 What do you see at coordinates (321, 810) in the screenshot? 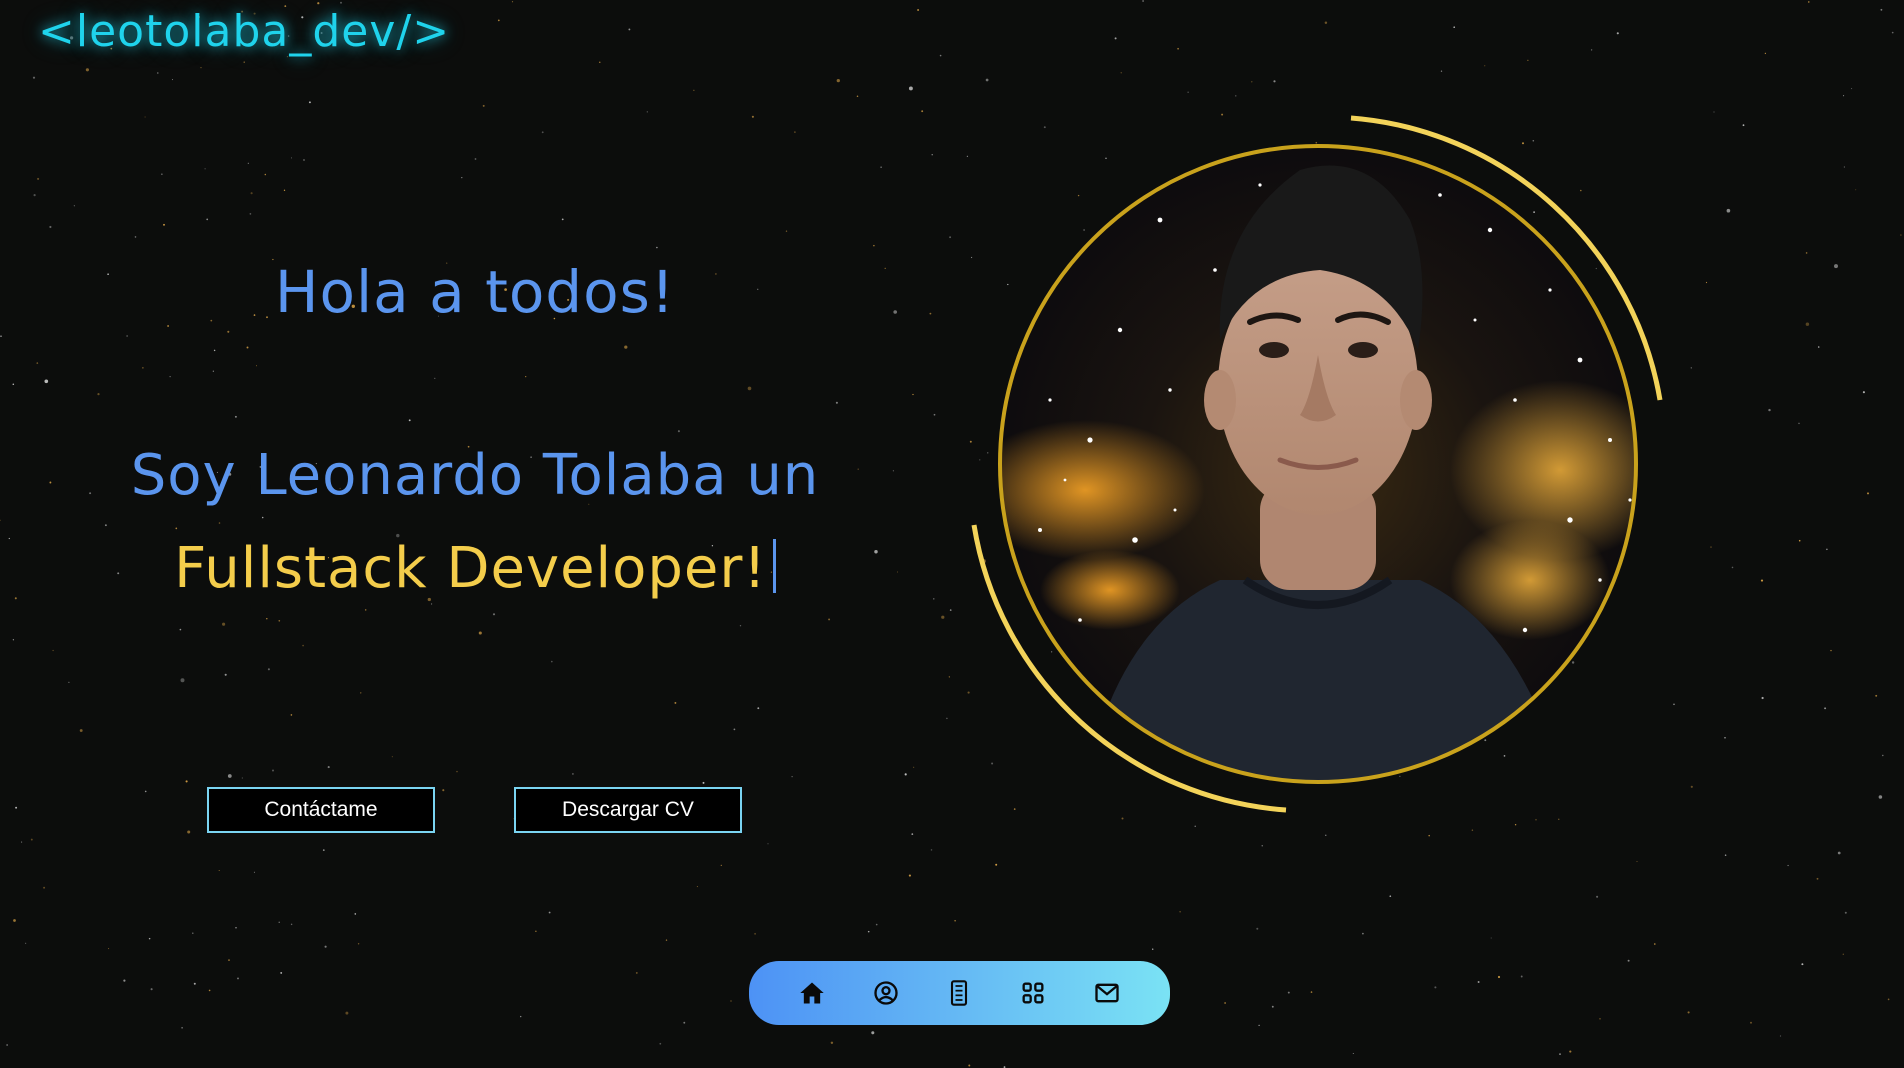
I see `contact-button: Contáctame` at bounding box center [321, 810].